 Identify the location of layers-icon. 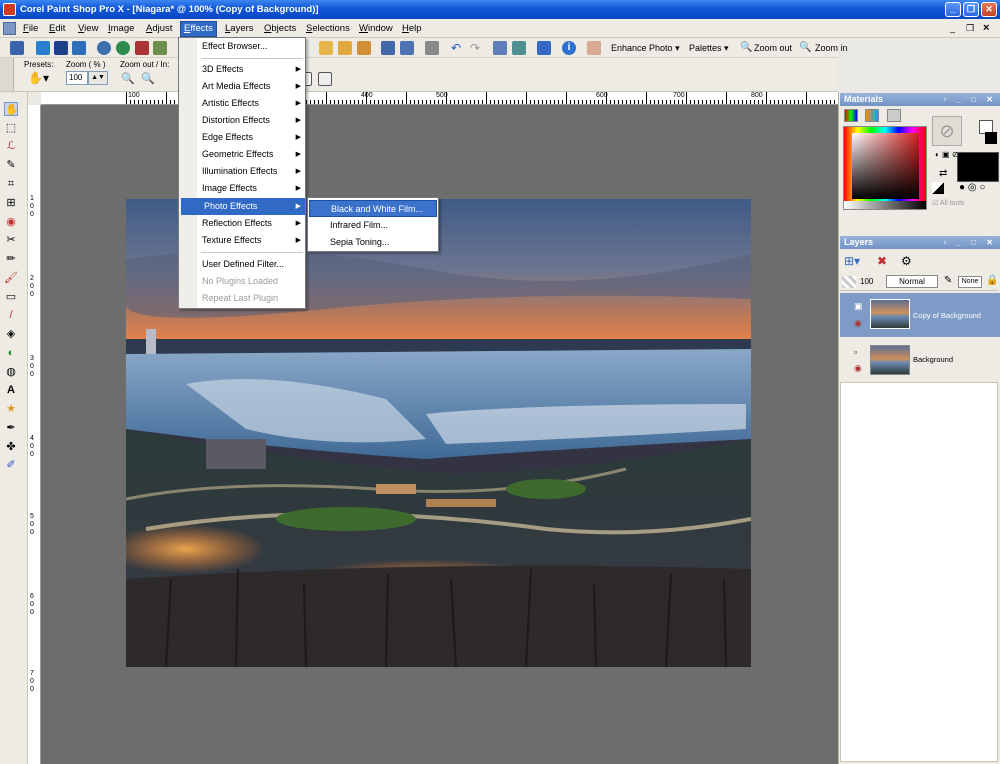
(61, 48).